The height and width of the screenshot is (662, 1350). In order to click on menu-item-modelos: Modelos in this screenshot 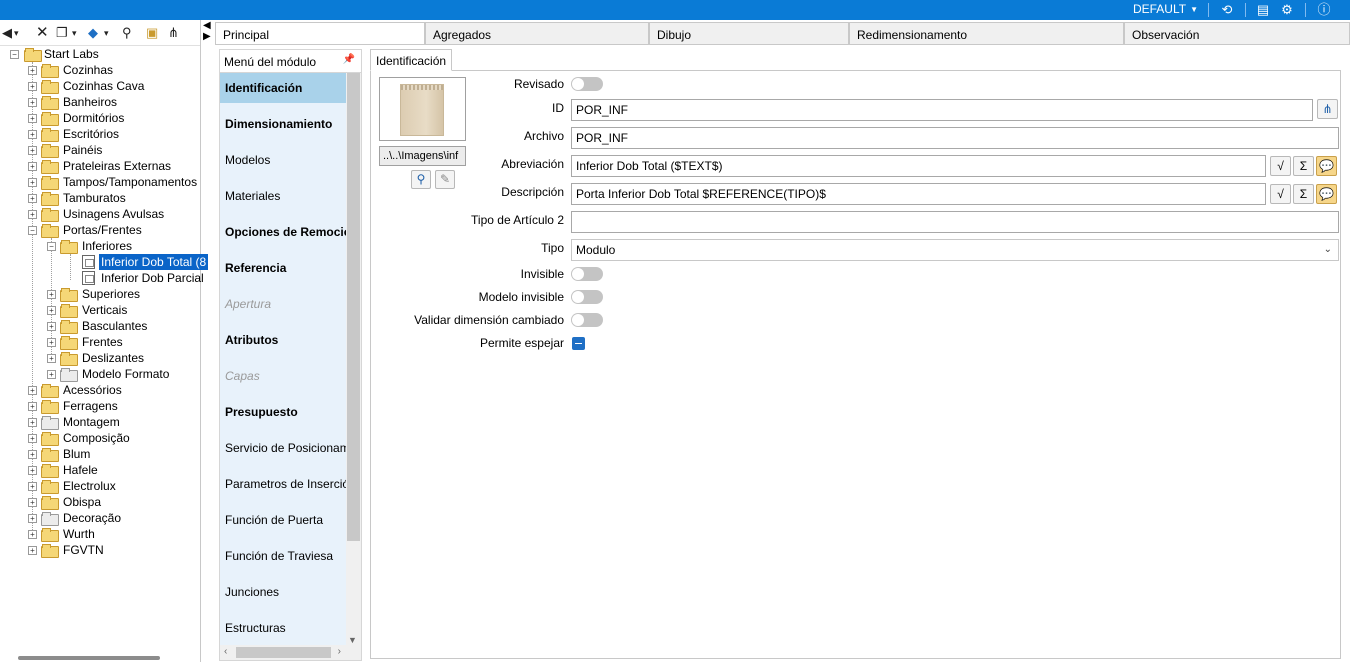, I will do `click(284, 160)`.